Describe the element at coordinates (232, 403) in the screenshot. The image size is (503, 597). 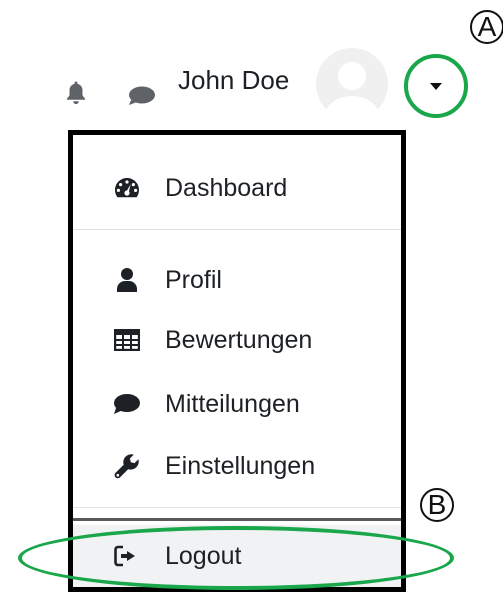
I see `menu-item-label: Mitteilungen` at that location.